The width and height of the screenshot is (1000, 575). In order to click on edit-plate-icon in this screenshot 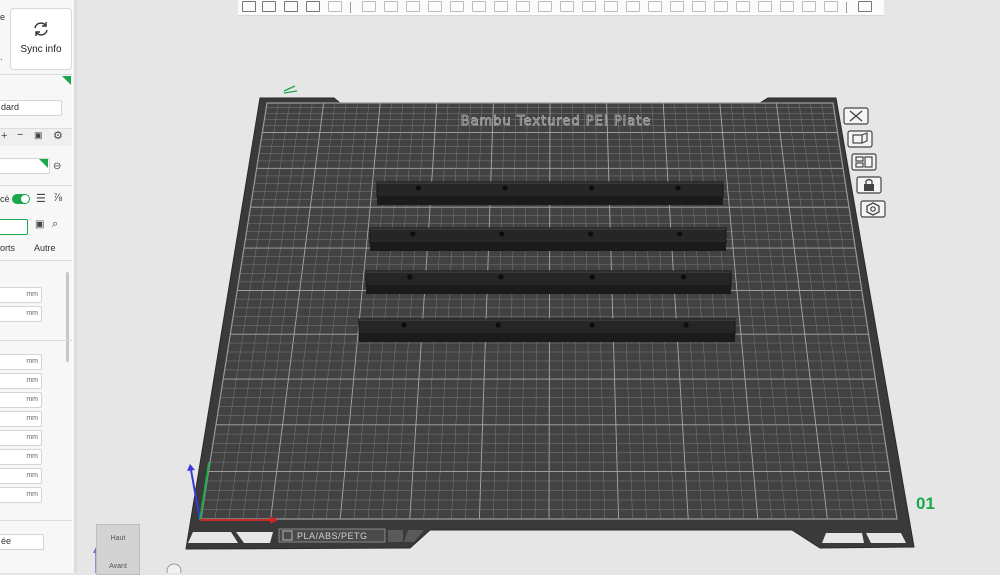, I will do `click(290, 89)`.